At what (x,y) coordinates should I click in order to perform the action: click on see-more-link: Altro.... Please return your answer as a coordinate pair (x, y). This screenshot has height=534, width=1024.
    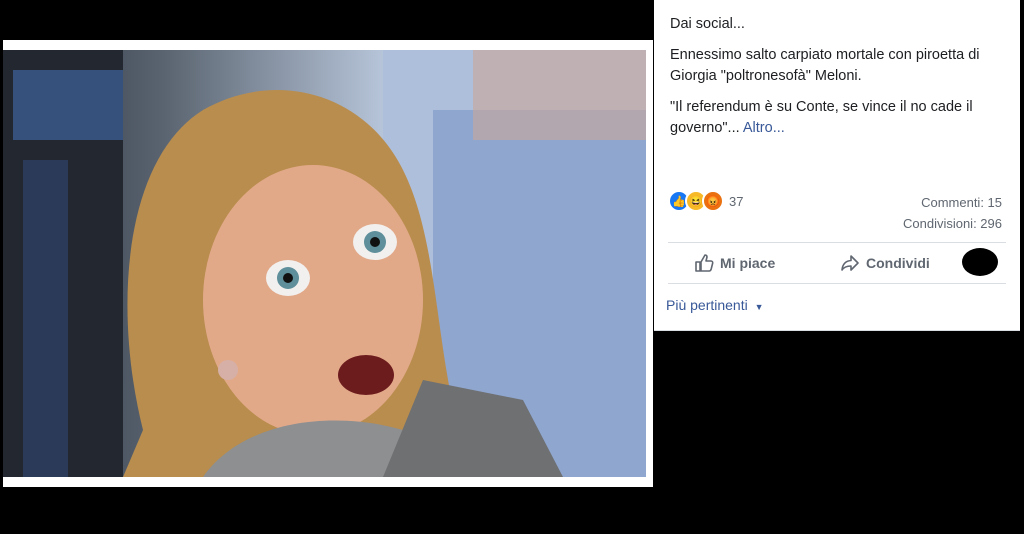
    Looking at the image, I should click on (764, 128).